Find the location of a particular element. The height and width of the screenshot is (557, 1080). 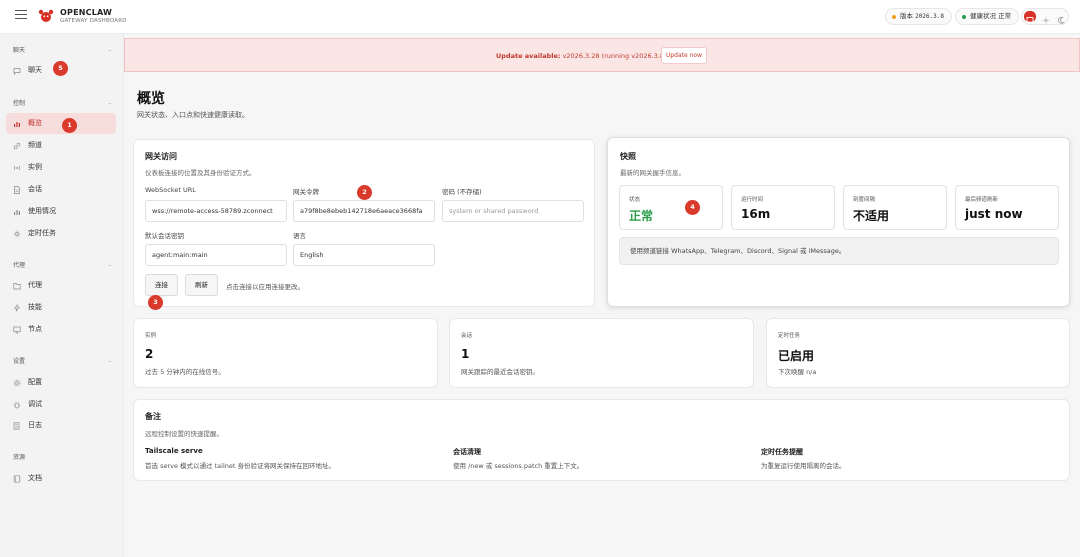

note-title: Tailscale serve is located at coordinates (174, 451).